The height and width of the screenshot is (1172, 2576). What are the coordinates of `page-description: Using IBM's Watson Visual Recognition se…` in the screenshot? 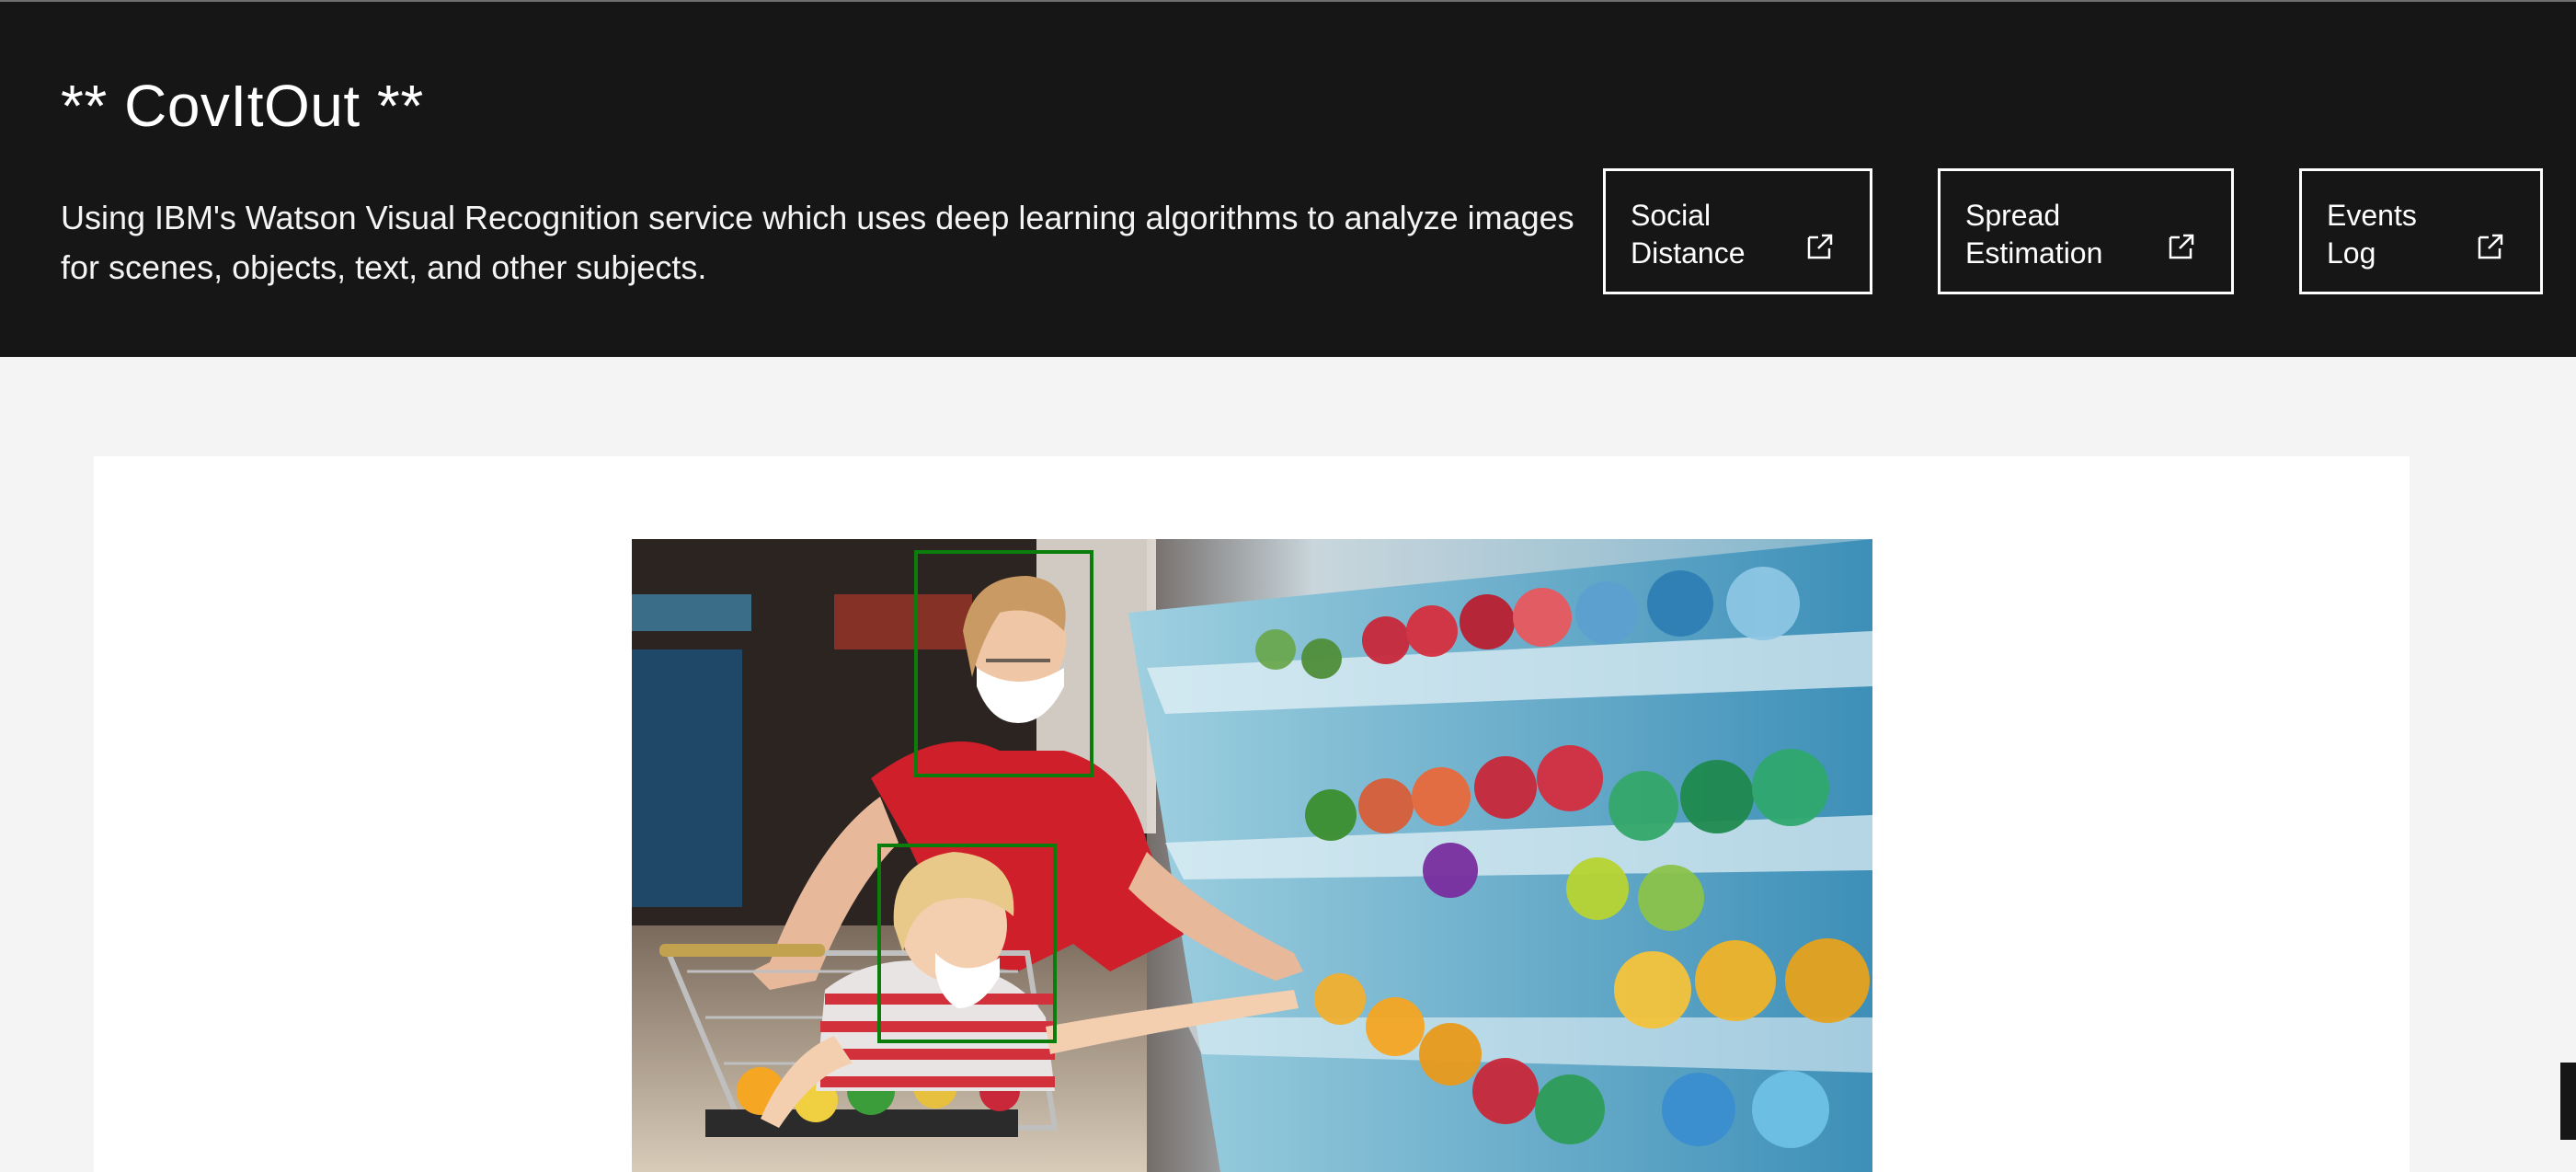 It's located at (817, 243).